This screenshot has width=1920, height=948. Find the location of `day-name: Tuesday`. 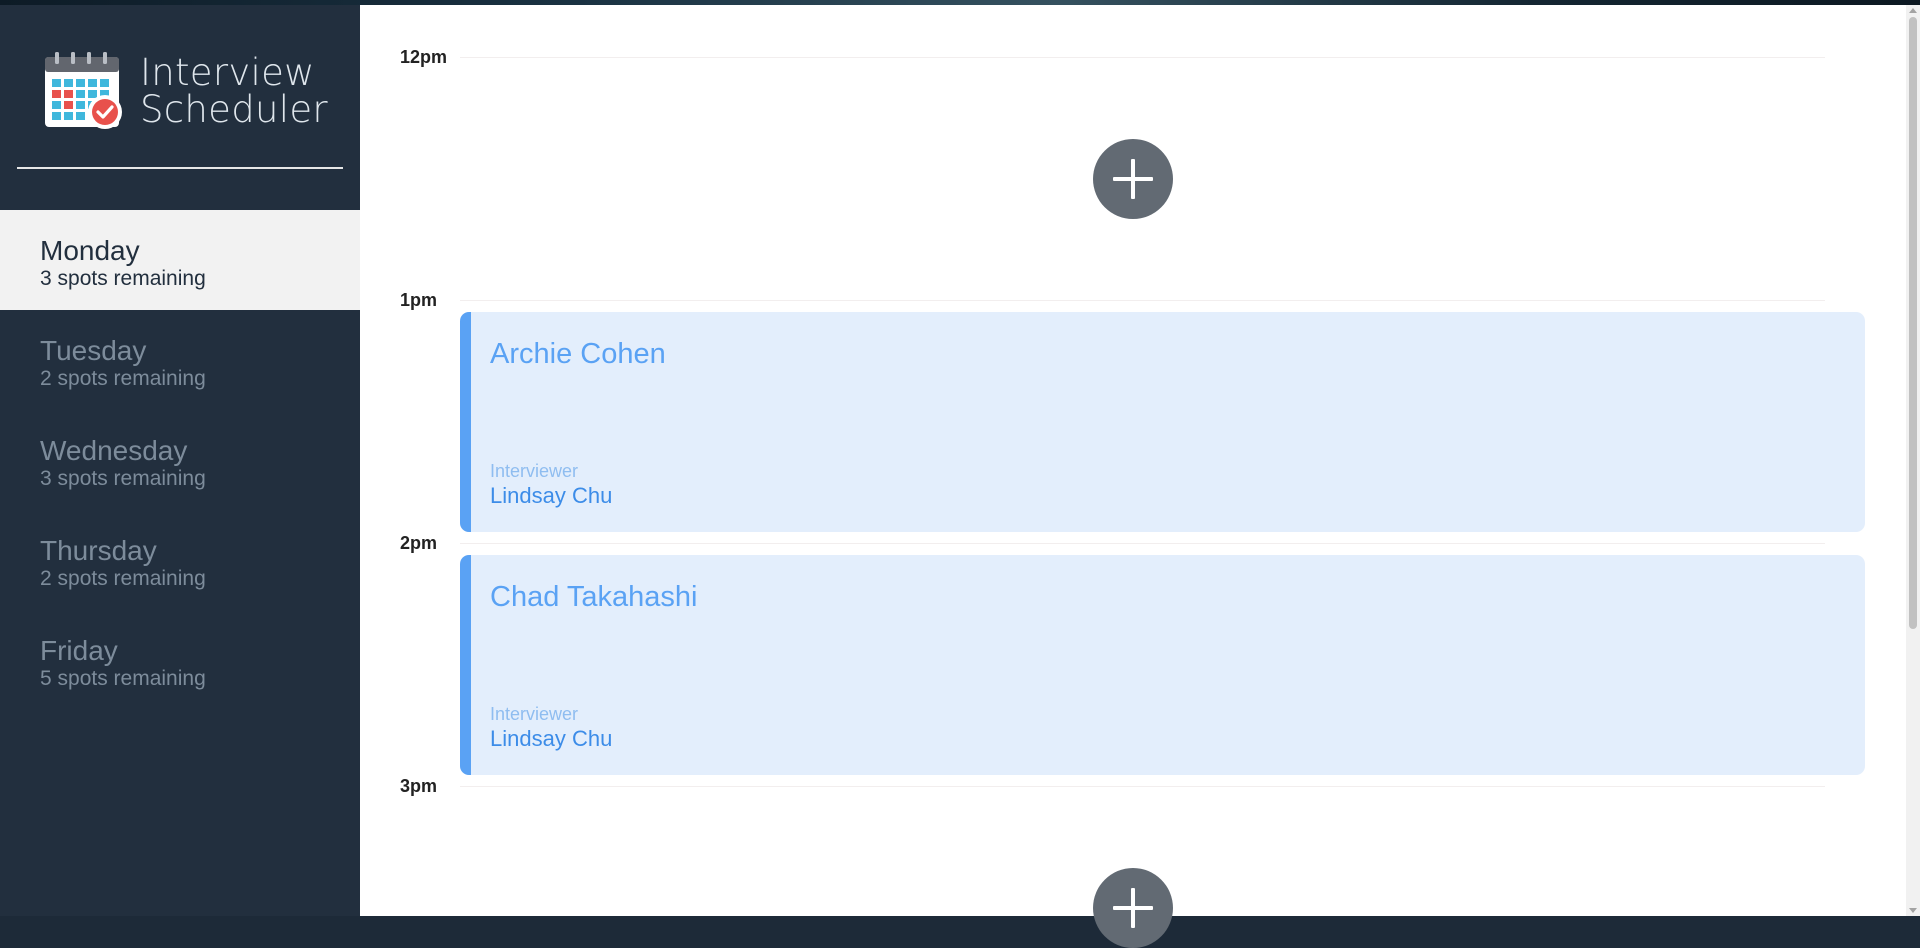

day-name: Tuesday is located at coordinates (93, 350).